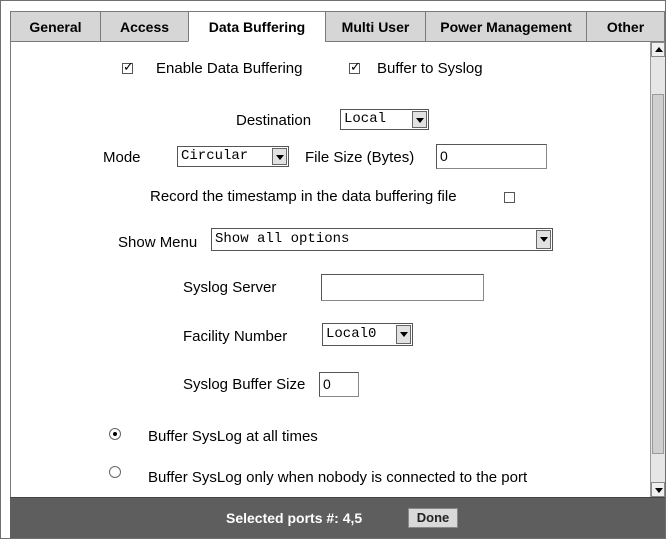 This screenshot has height=539, width=666. What do you see at coordinates (215, 156) in the screenshot?
I see `mode-value: Circular` at bounding box center [215, 156].